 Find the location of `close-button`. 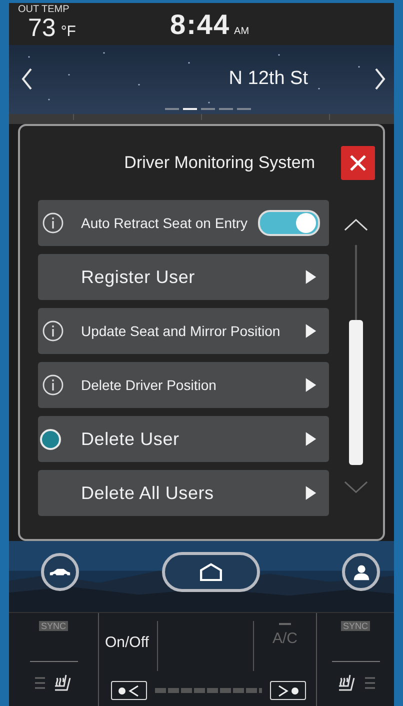

close-button is located at coordinates (358, 163).